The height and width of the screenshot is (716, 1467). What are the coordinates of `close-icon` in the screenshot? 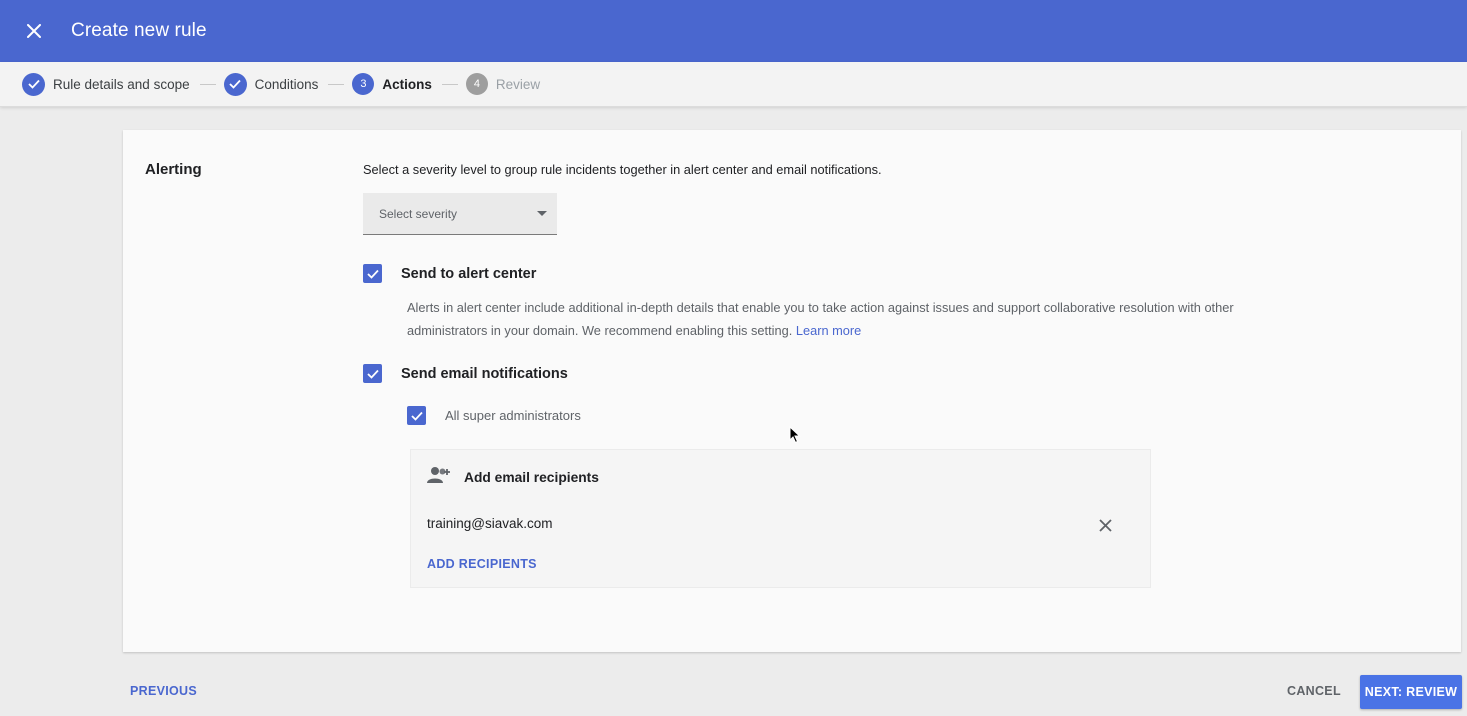 It's located at (34, 31).